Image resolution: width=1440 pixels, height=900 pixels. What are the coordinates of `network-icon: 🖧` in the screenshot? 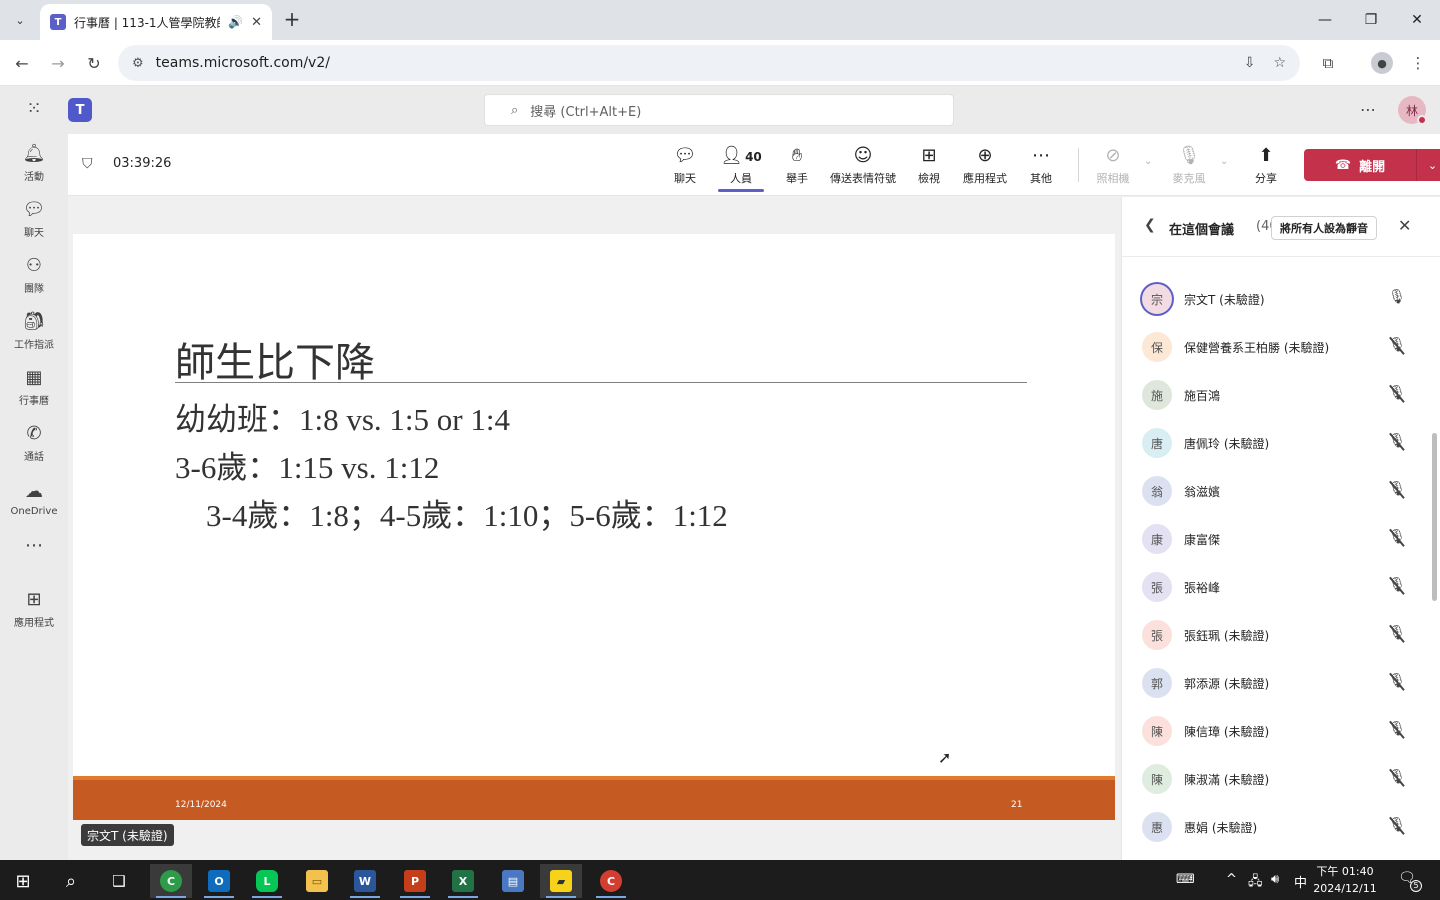 It's located at (1255, 883).